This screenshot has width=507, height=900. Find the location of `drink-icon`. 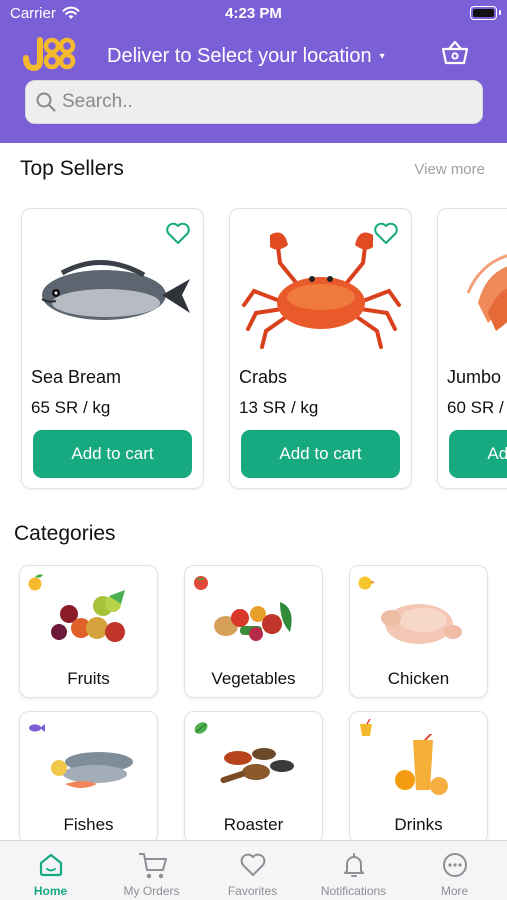

drink-icon is located at coordinates (366, 727).